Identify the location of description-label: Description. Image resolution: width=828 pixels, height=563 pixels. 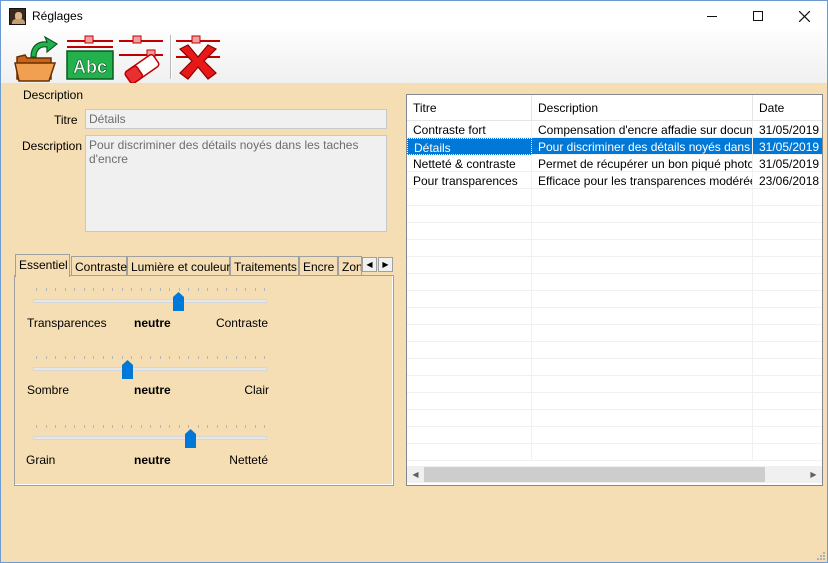
(52, 146).